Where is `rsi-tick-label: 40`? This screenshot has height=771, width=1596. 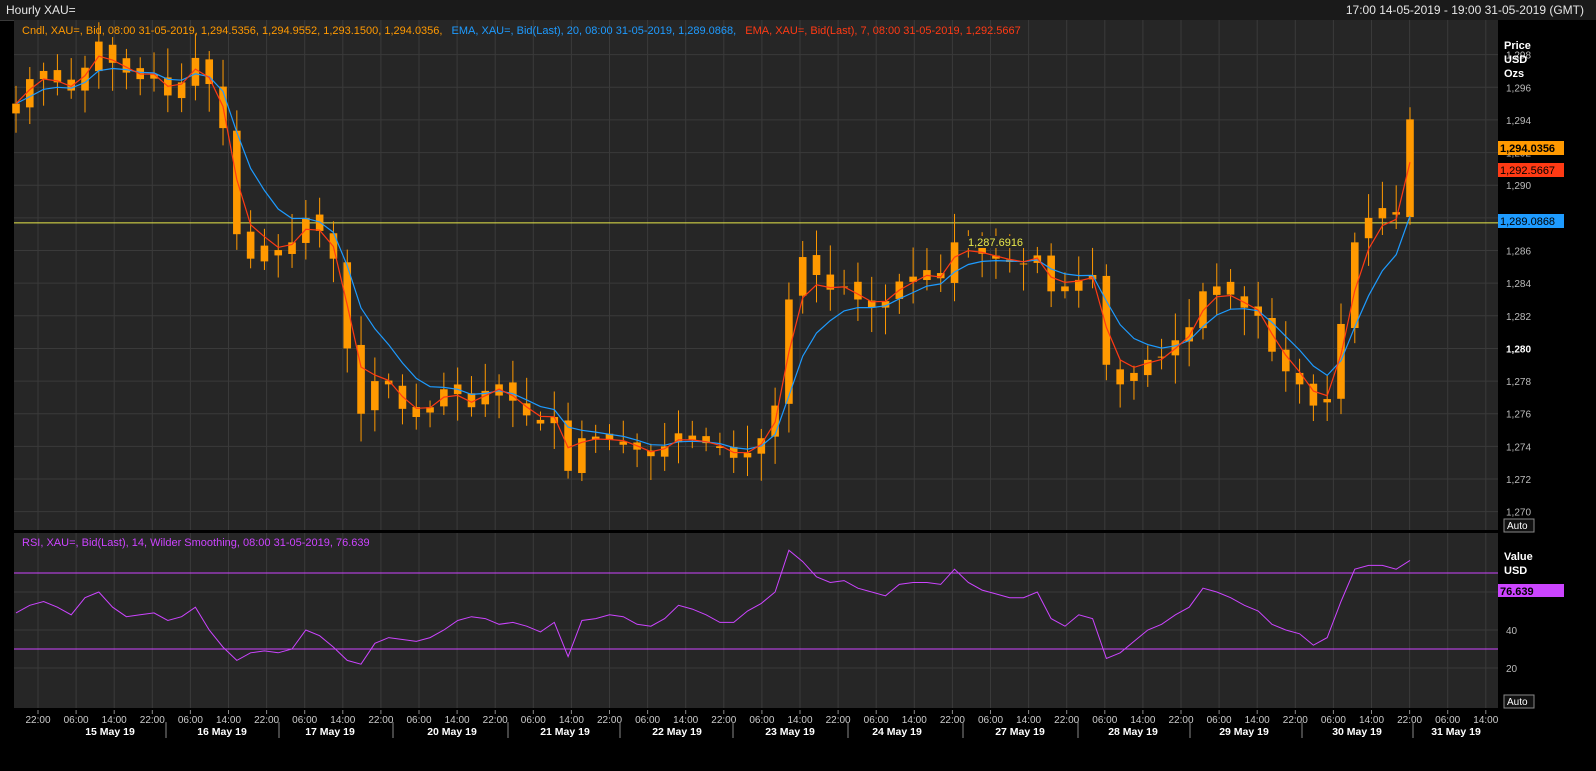
rsi-tick-label: 40 is located at coordinates (1512, 631).